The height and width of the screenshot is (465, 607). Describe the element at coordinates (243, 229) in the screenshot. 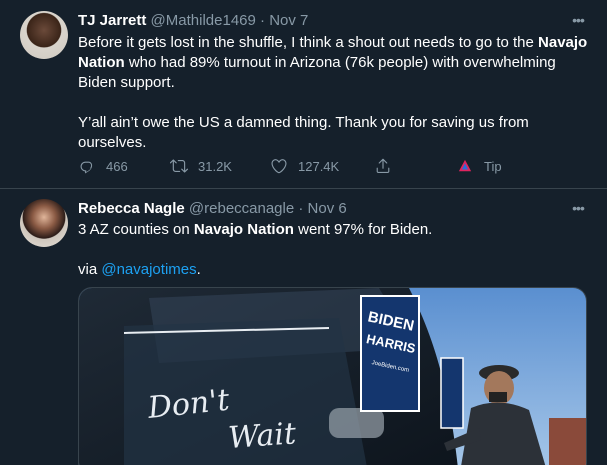

I see `text-bold: Navajo Nation` at that location.